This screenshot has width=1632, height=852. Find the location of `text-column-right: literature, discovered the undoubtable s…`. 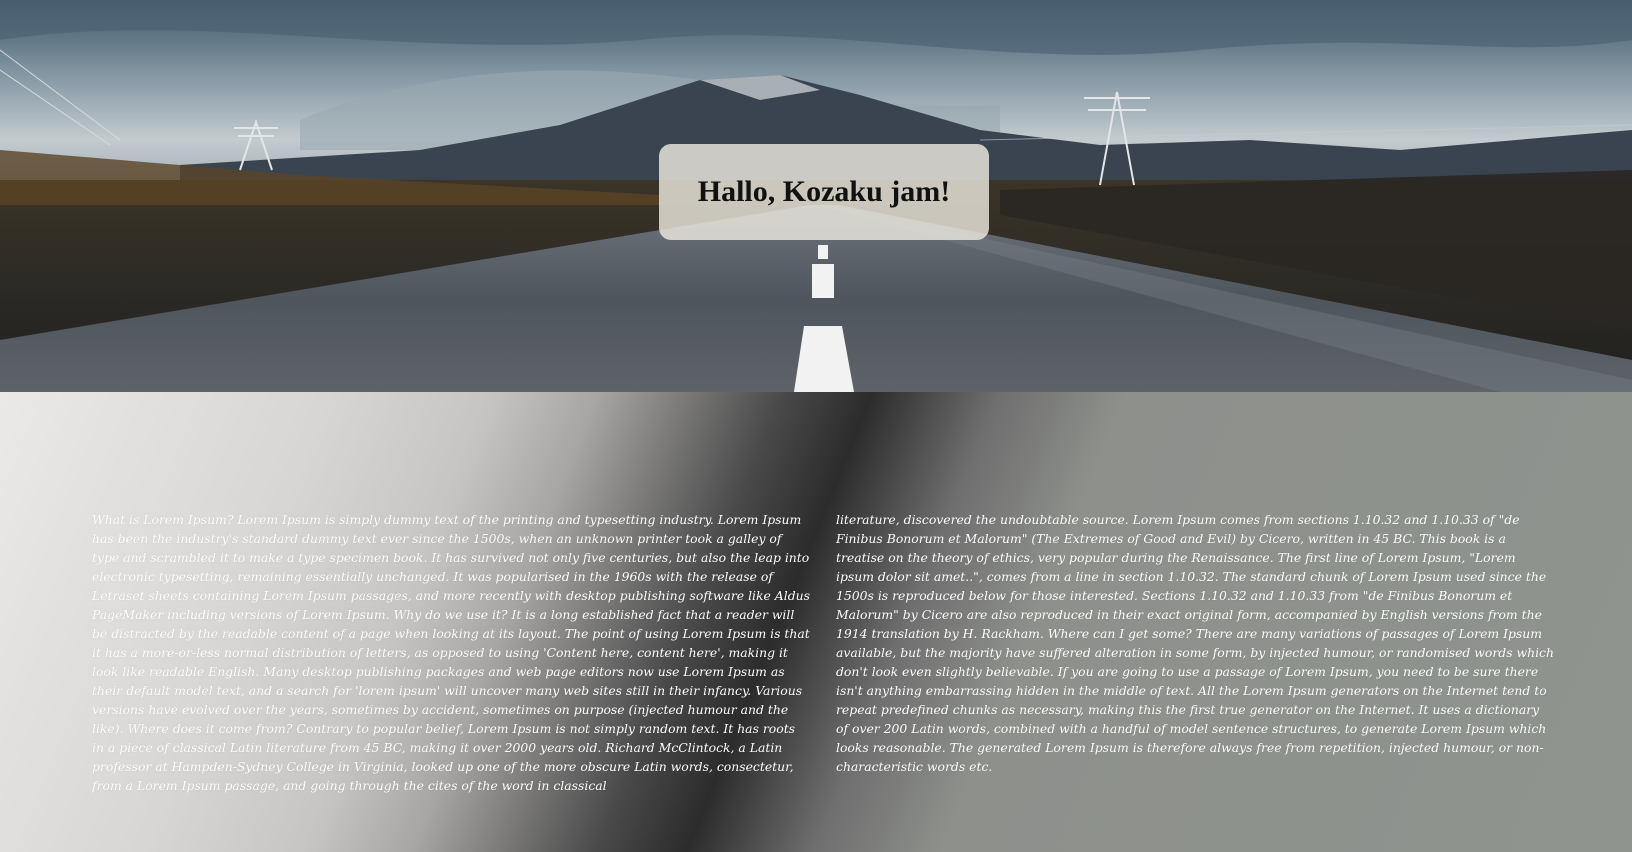

text-column-right: literature, discovered the undoubtable s… is located at coordinates (1195, 643).